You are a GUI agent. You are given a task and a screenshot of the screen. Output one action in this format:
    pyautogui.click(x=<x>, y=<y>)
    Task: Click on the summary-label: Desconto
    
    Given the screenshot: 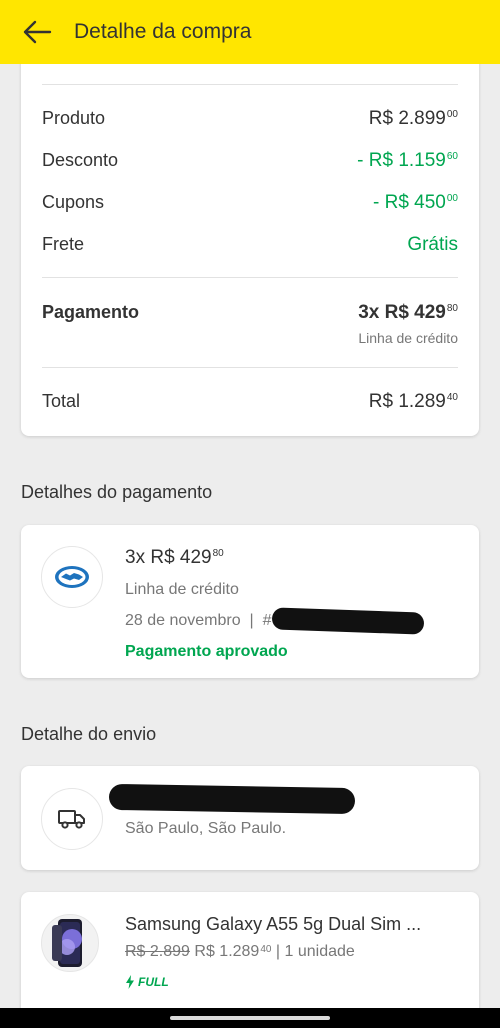 What is the action you would take?
    pyautogui.click(x=80, y=160)
    